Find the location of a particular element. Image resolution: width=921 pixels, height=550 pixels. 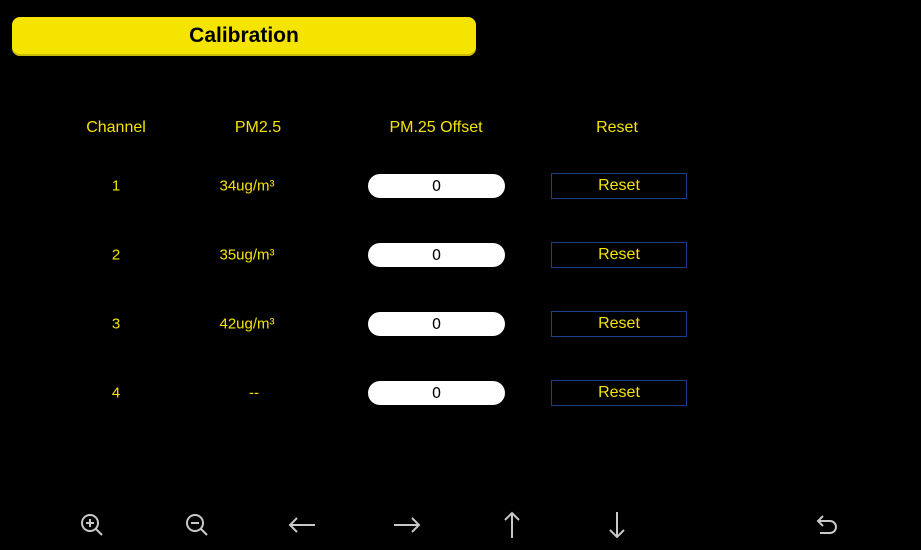

pm25-value: 35ug/m³ is located at coordinates (247, 255).